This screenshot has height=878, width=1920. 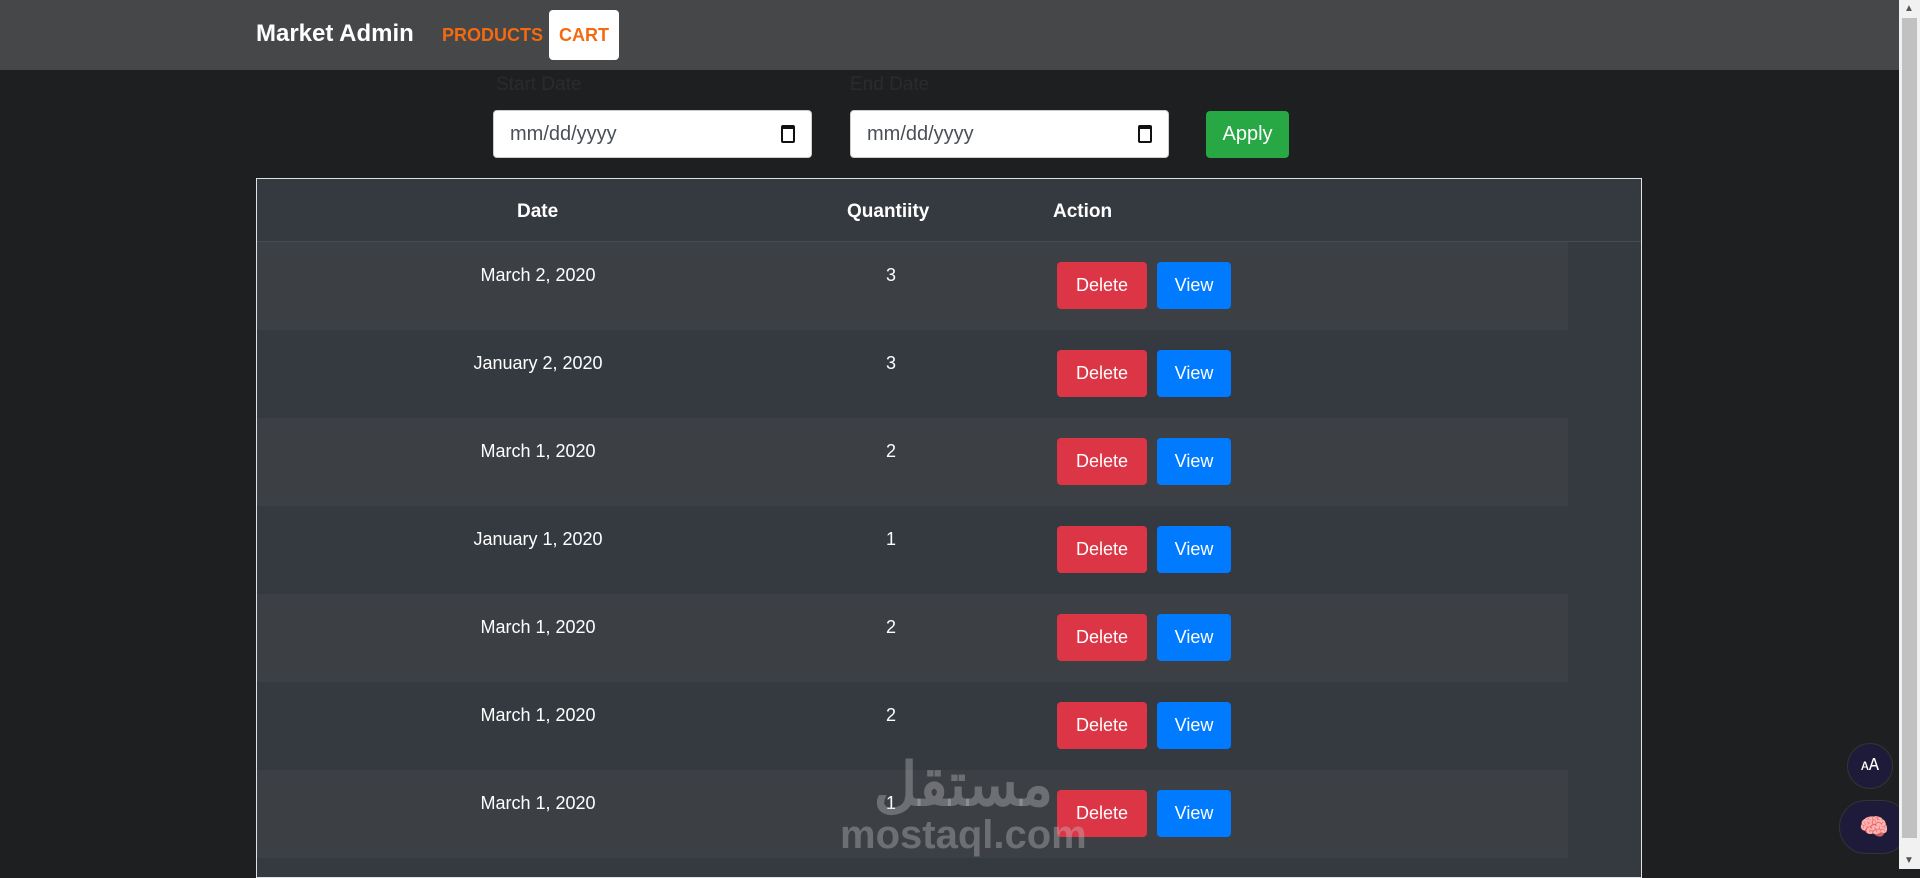 What do you see at coordinates (949, 210) in the screenshot?
I see `table-header: Date Quantiity Action` at bounding box center [949, 210].